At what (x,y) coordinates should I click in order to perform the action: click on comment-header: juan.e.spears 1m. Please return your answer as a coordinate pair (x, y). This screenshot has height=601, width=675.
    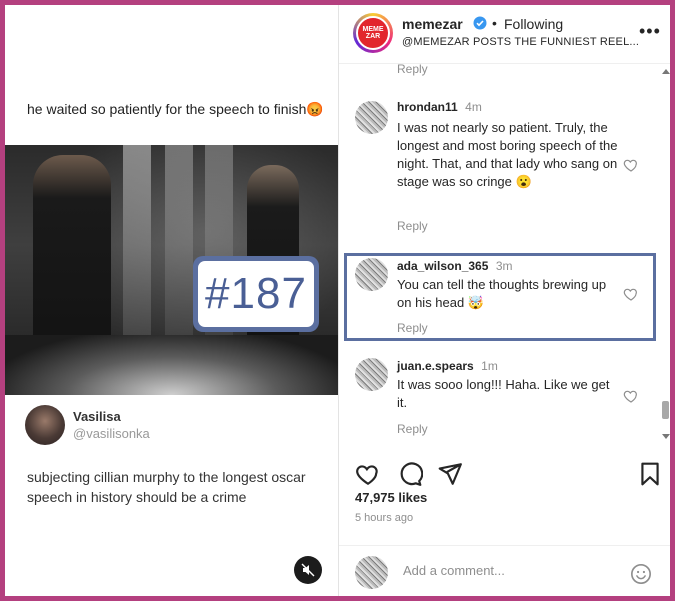
    Looking at the image, I should click on (517, 366).